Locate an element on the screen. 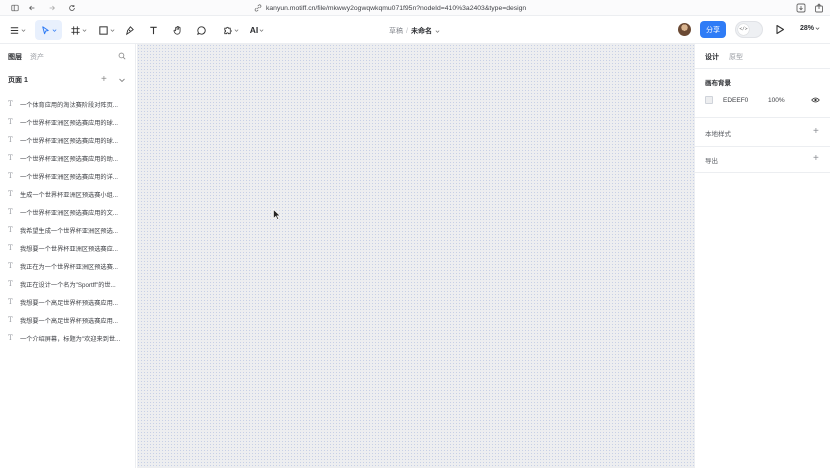 Image resolution: width=830 pixels, height=468 pixels. frame-icon is located at coordinates (75, 30).